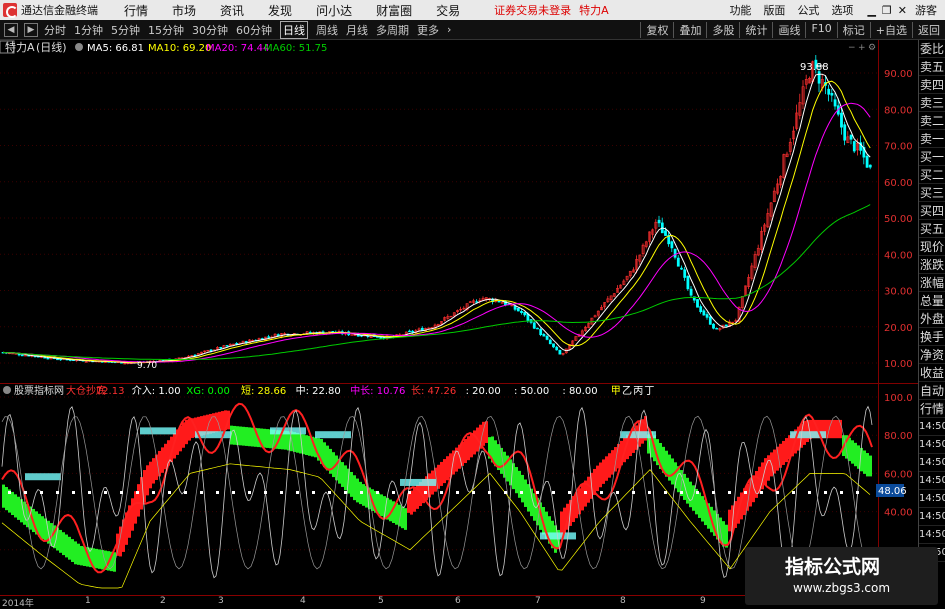  I want to click on menu-quotes: 行情, so click(136, 10).